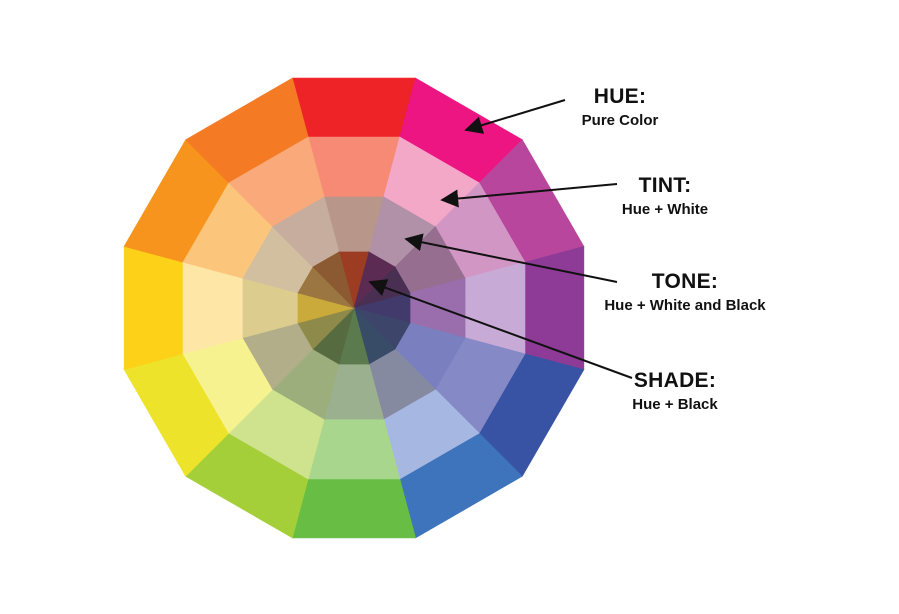  What do you see at coordinates (685, 305) in the screenshot?
I see `tone-subtitle: Hue + White and Black` at bounding box center [685, 305].